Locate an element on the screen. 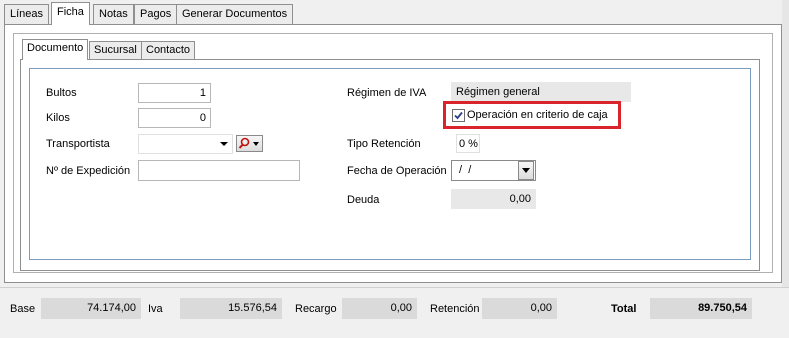 This screenshot has width=789, height=338. magnifier-icon is located at coordinates (248, 143).